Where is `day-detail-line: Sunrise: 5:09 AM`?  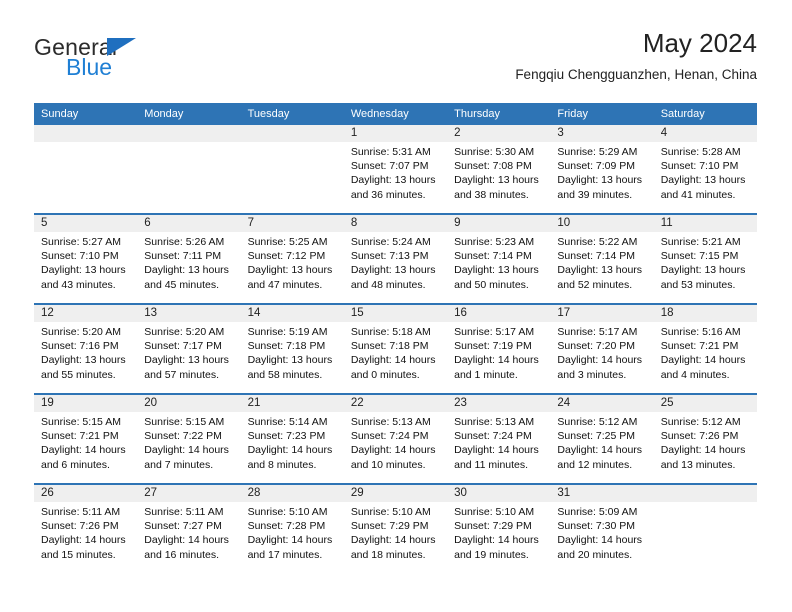
day-detail-line: Sunrise: 5:09 AM is located at coordinates (597, 512).